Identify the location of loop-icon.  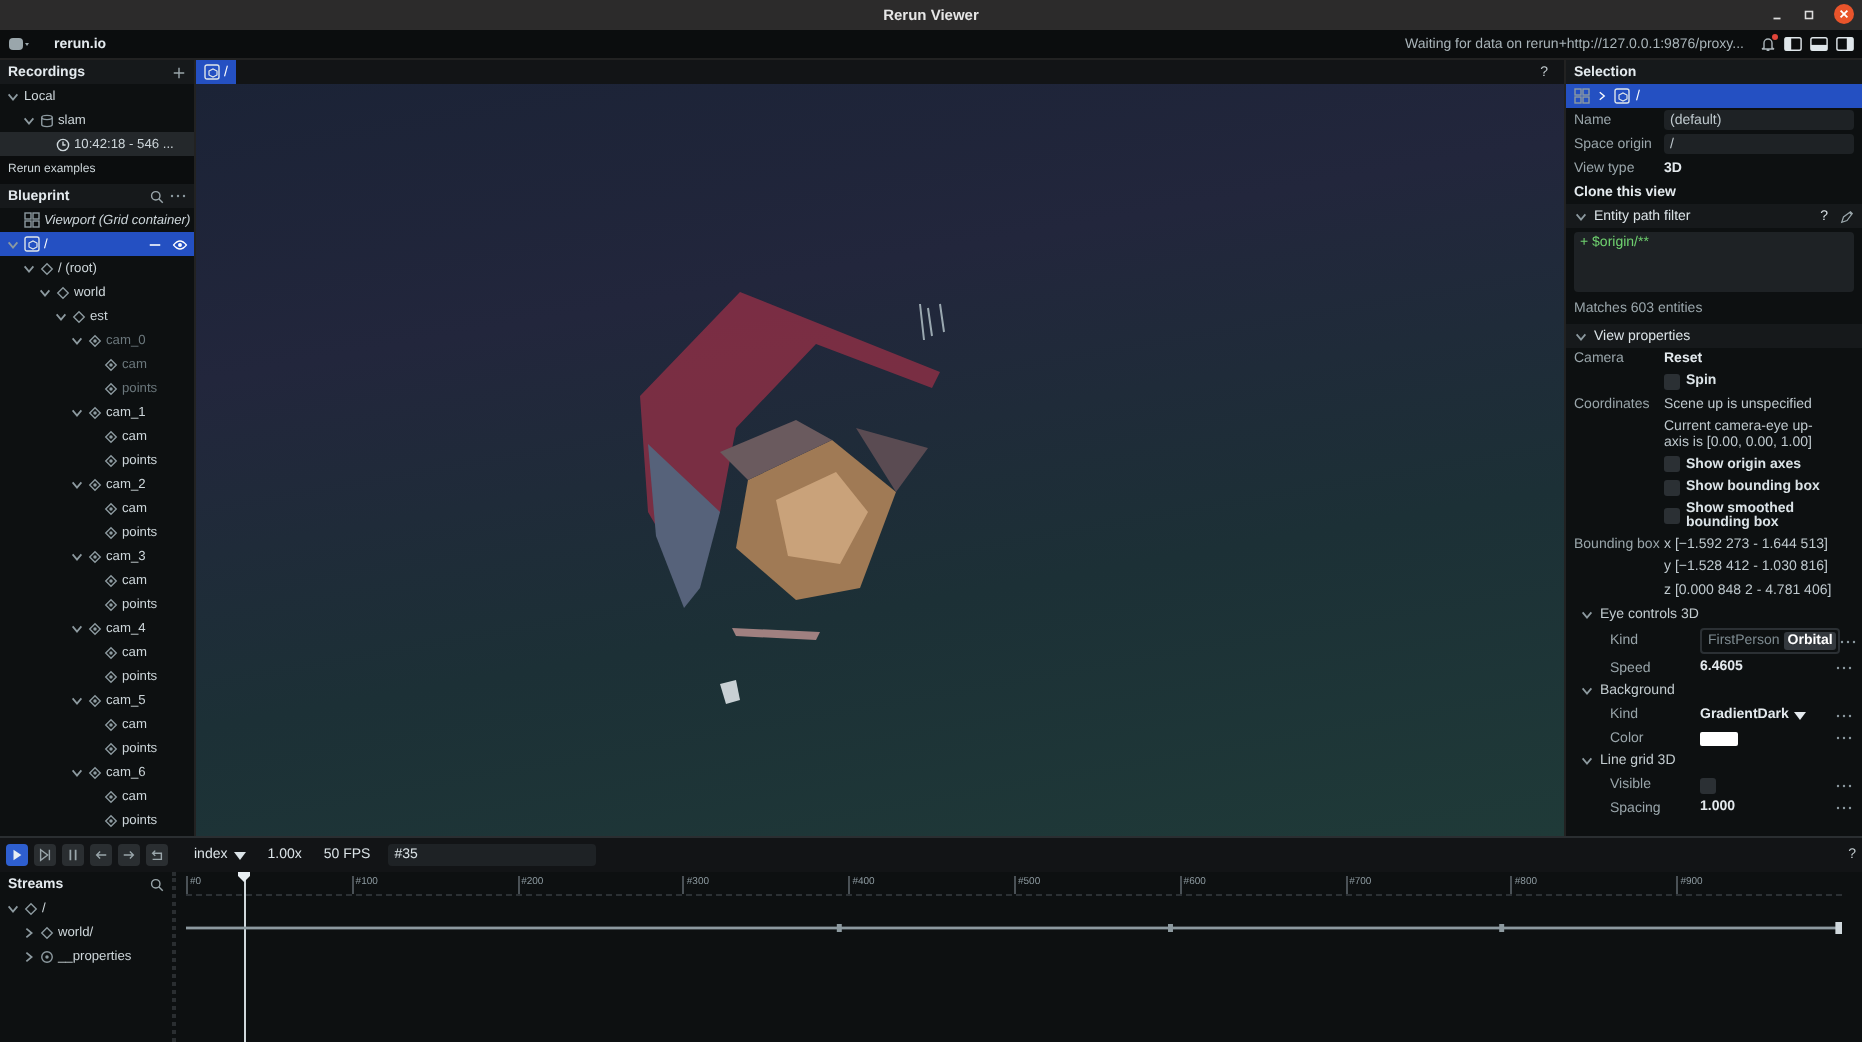
(157, 855).